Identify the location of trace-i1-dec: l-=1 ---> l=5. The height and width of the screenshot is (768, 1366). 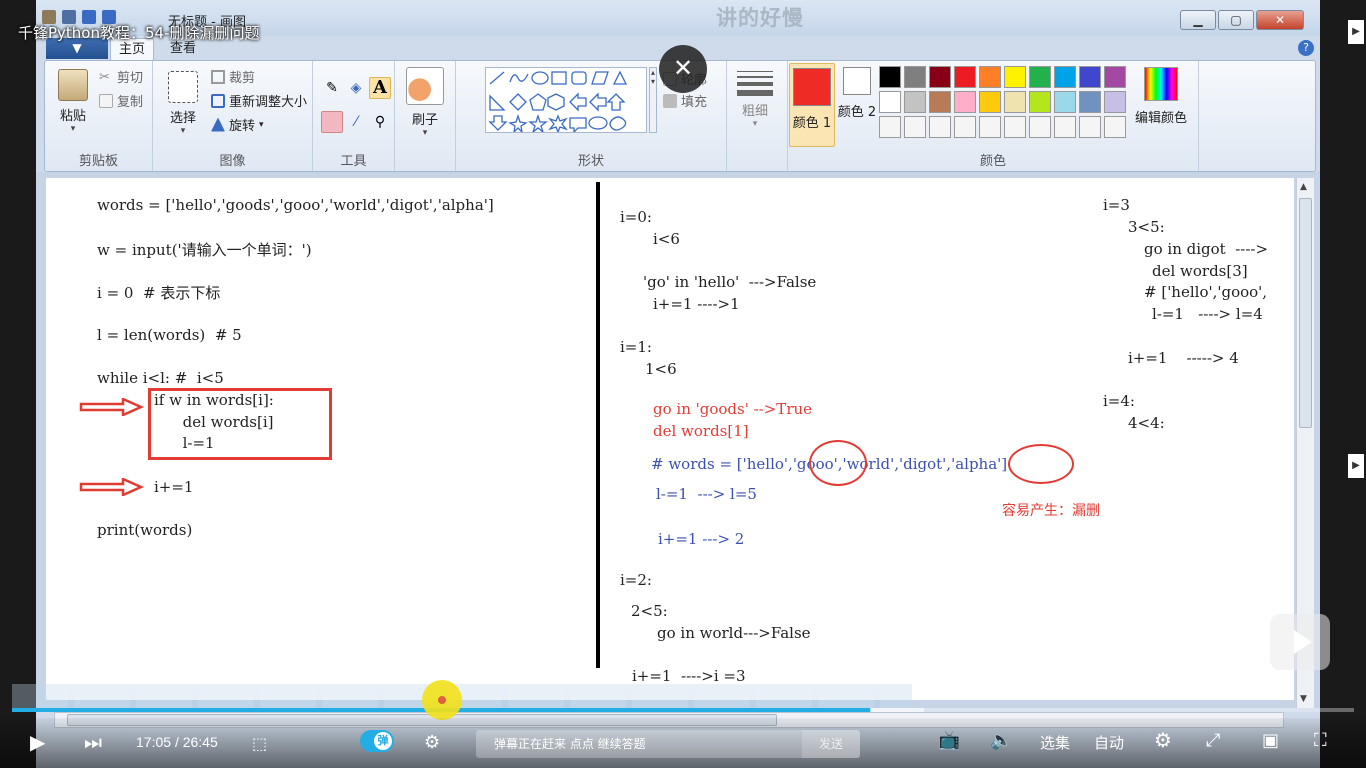
(706, 494).